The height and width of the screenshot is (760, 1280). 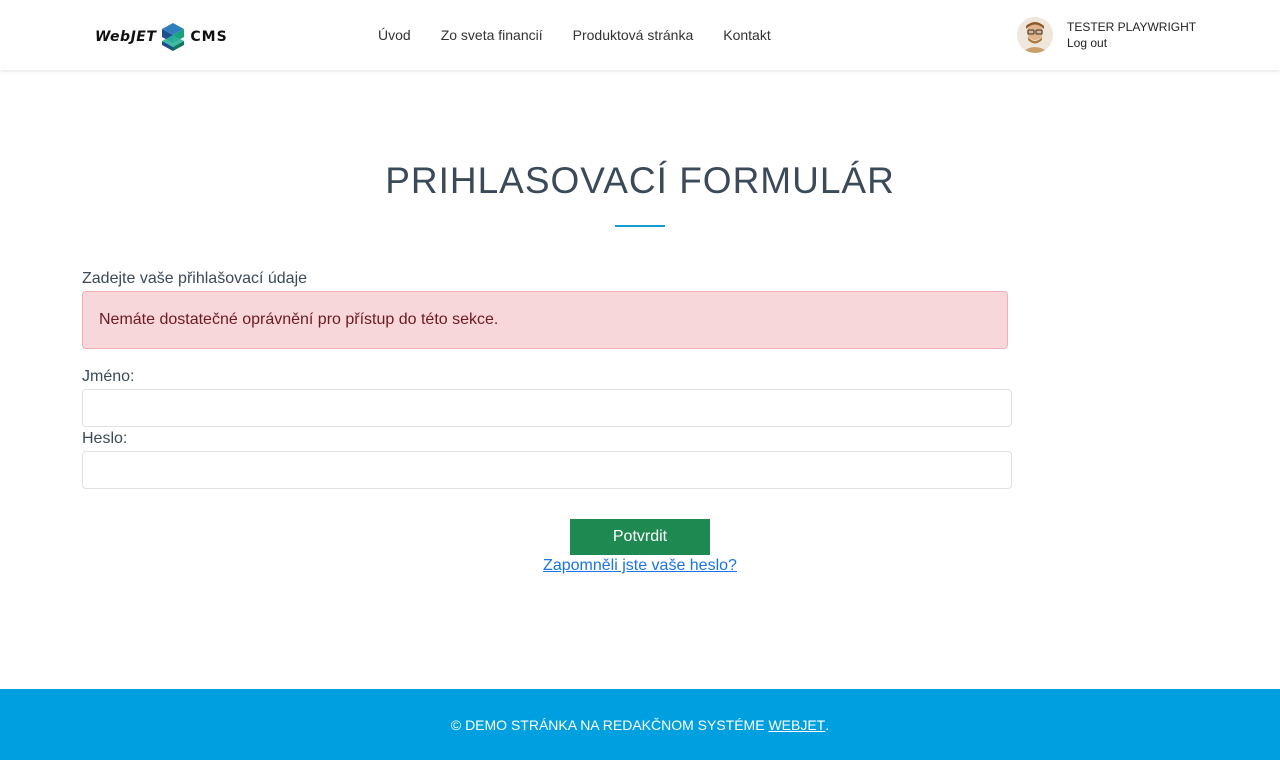 I want to click on password-input, so click(x=547, y=470).